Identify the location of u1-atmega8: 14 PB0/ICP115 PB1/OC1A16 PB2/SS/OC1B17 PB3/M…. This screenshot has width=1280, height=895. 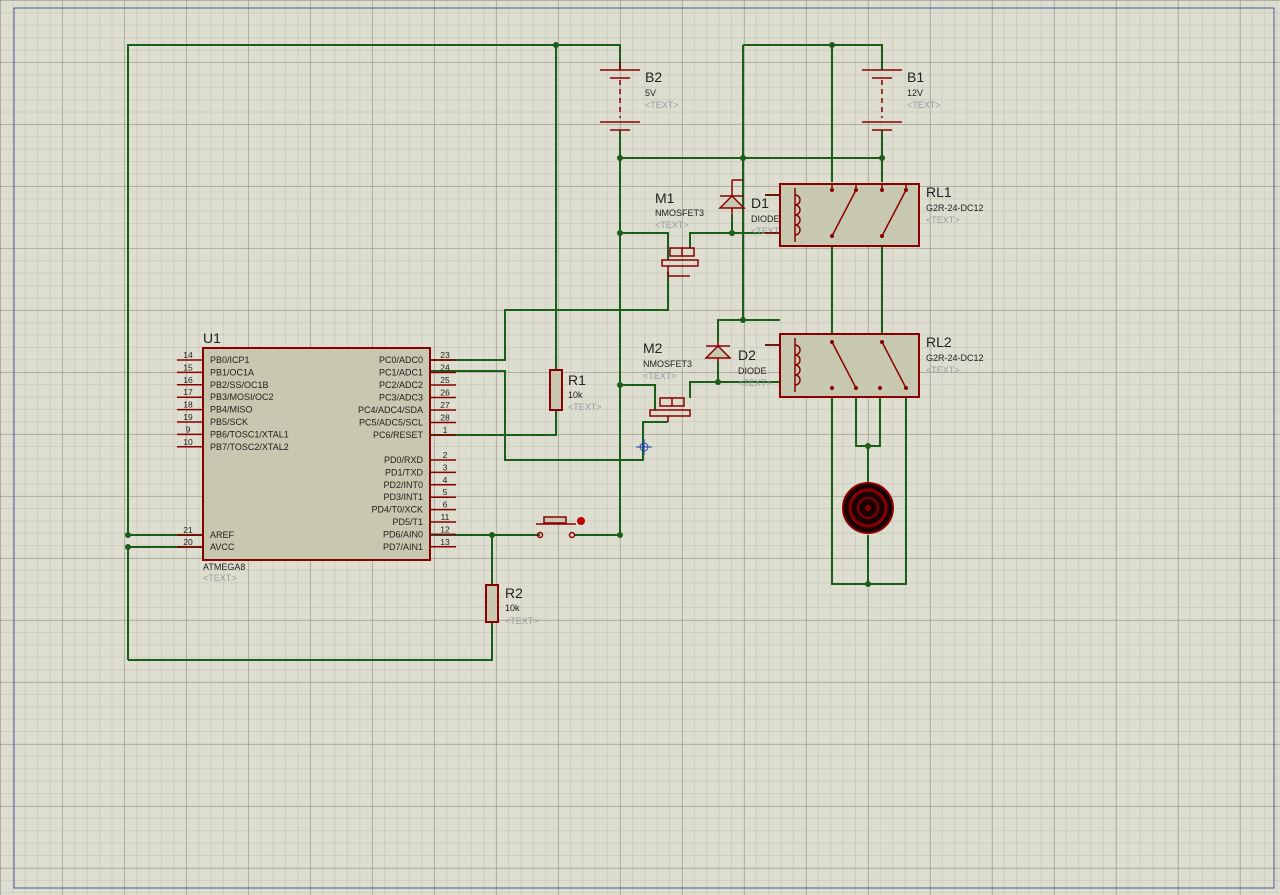
(316, 456).